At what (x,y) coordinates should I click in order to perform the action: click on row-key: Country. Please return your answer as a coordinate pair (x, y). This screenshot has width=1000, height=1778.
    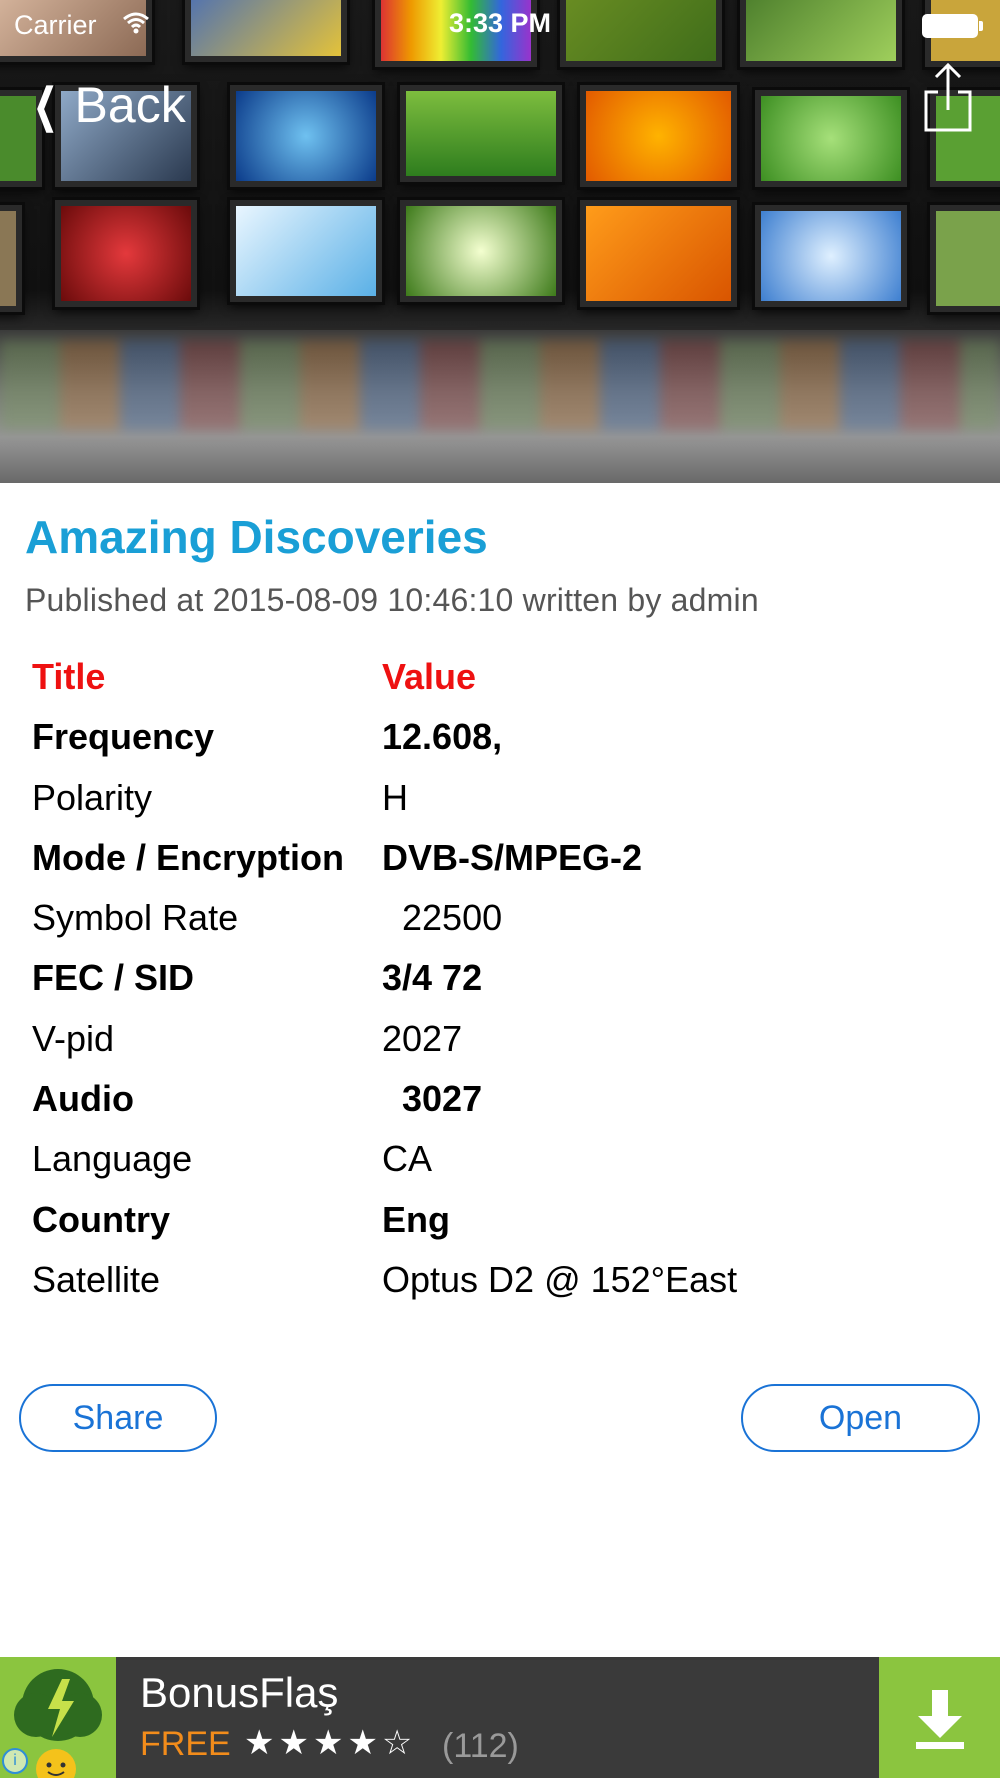
    Looking at the image, I should click on (101, 1219).